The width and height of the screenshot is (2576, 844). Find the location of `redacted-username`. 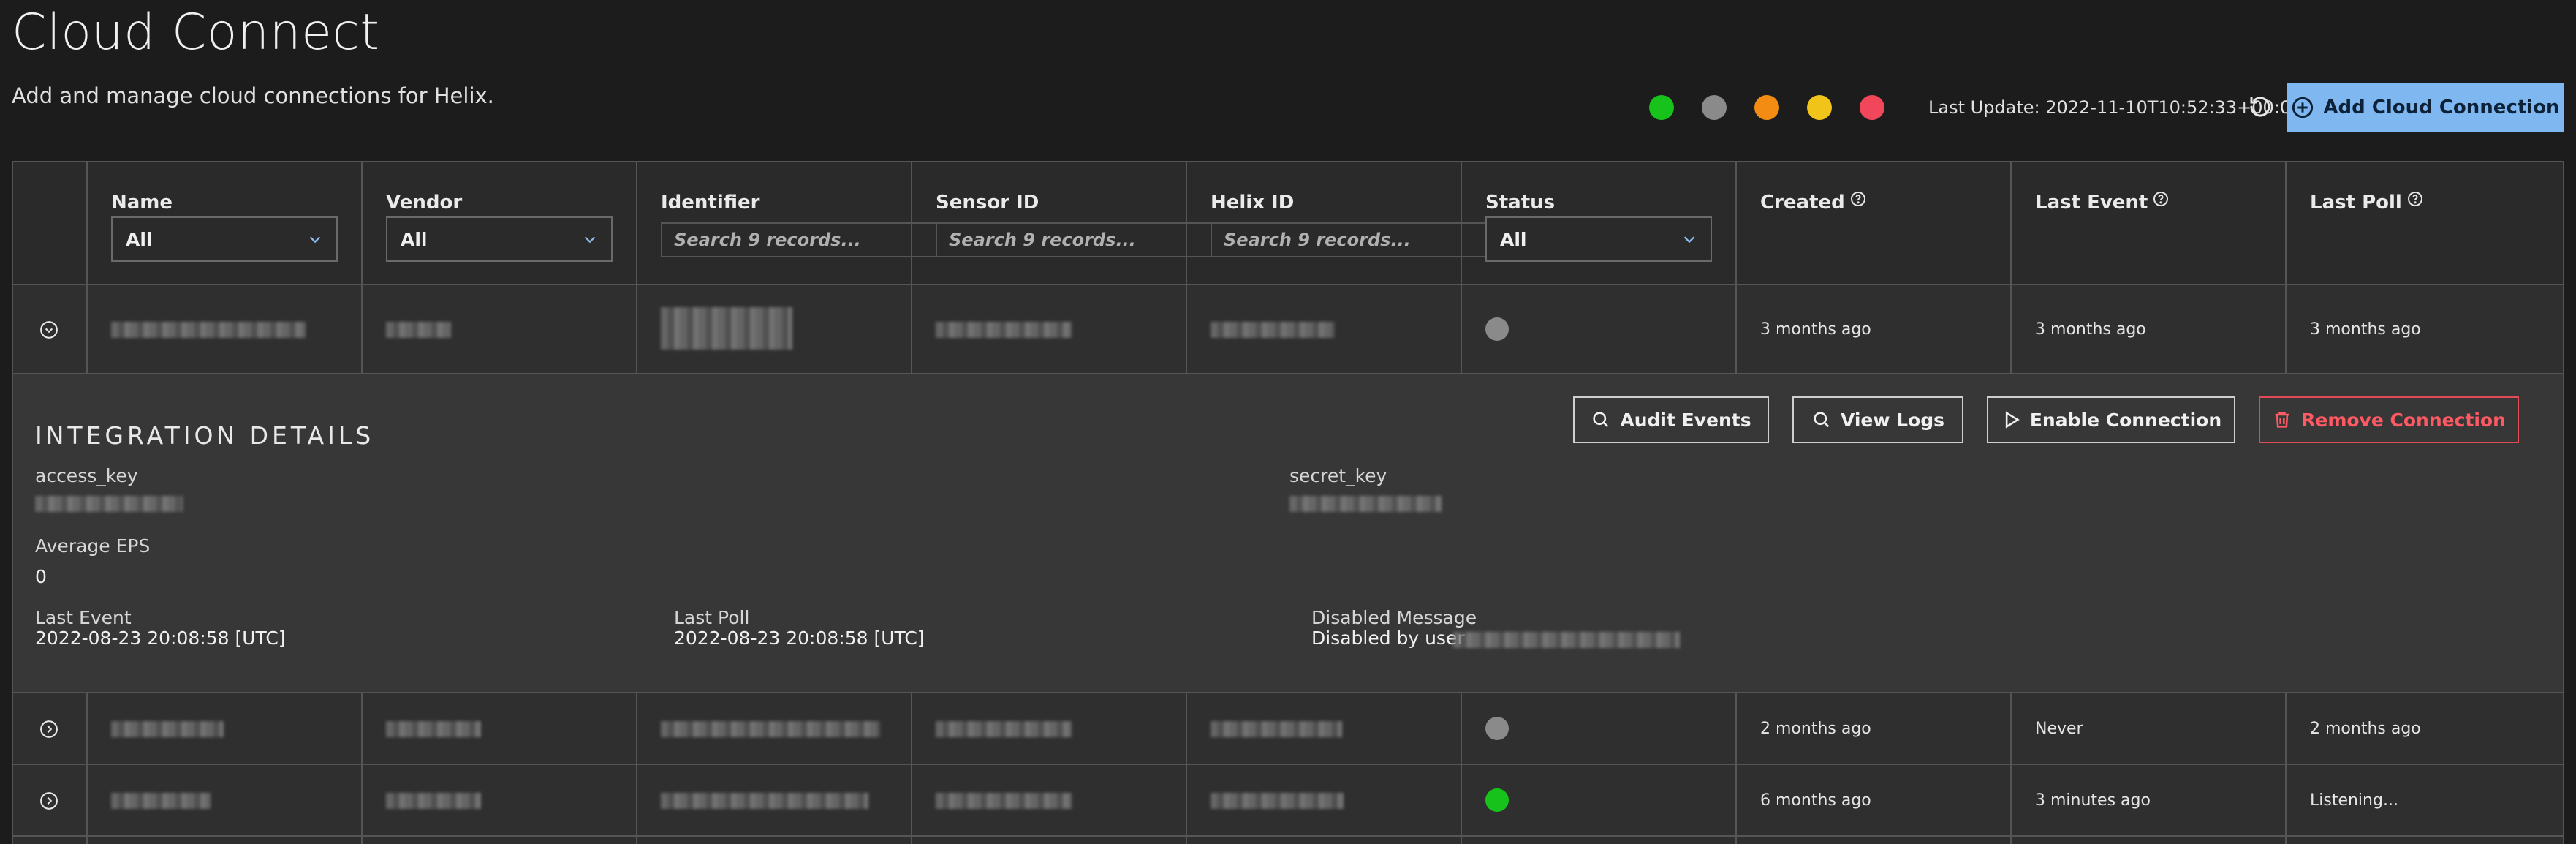

redacted-username is located at coordinates (1566, 640).